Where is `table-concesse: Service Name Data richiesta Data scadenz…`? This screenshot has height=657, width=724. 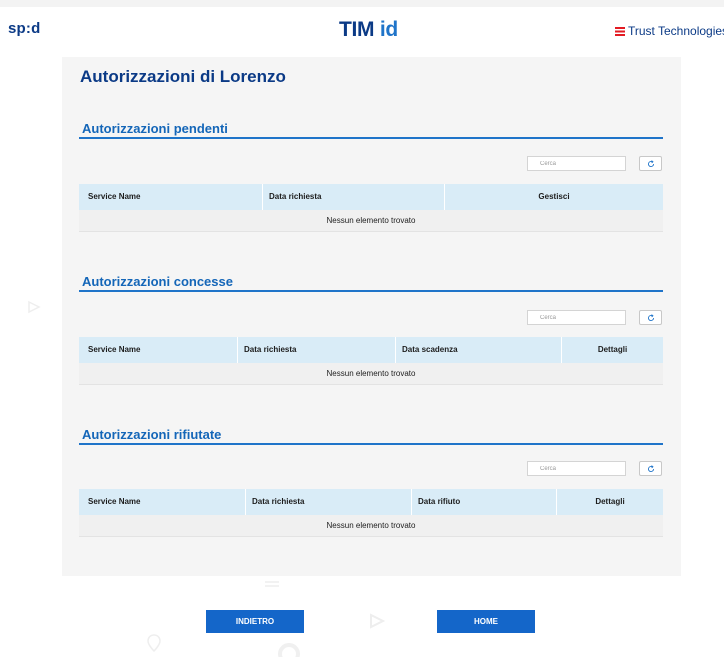
table-concesse: Service Name Data richiesta Data scadenz… is located at coordinates (371, 361).